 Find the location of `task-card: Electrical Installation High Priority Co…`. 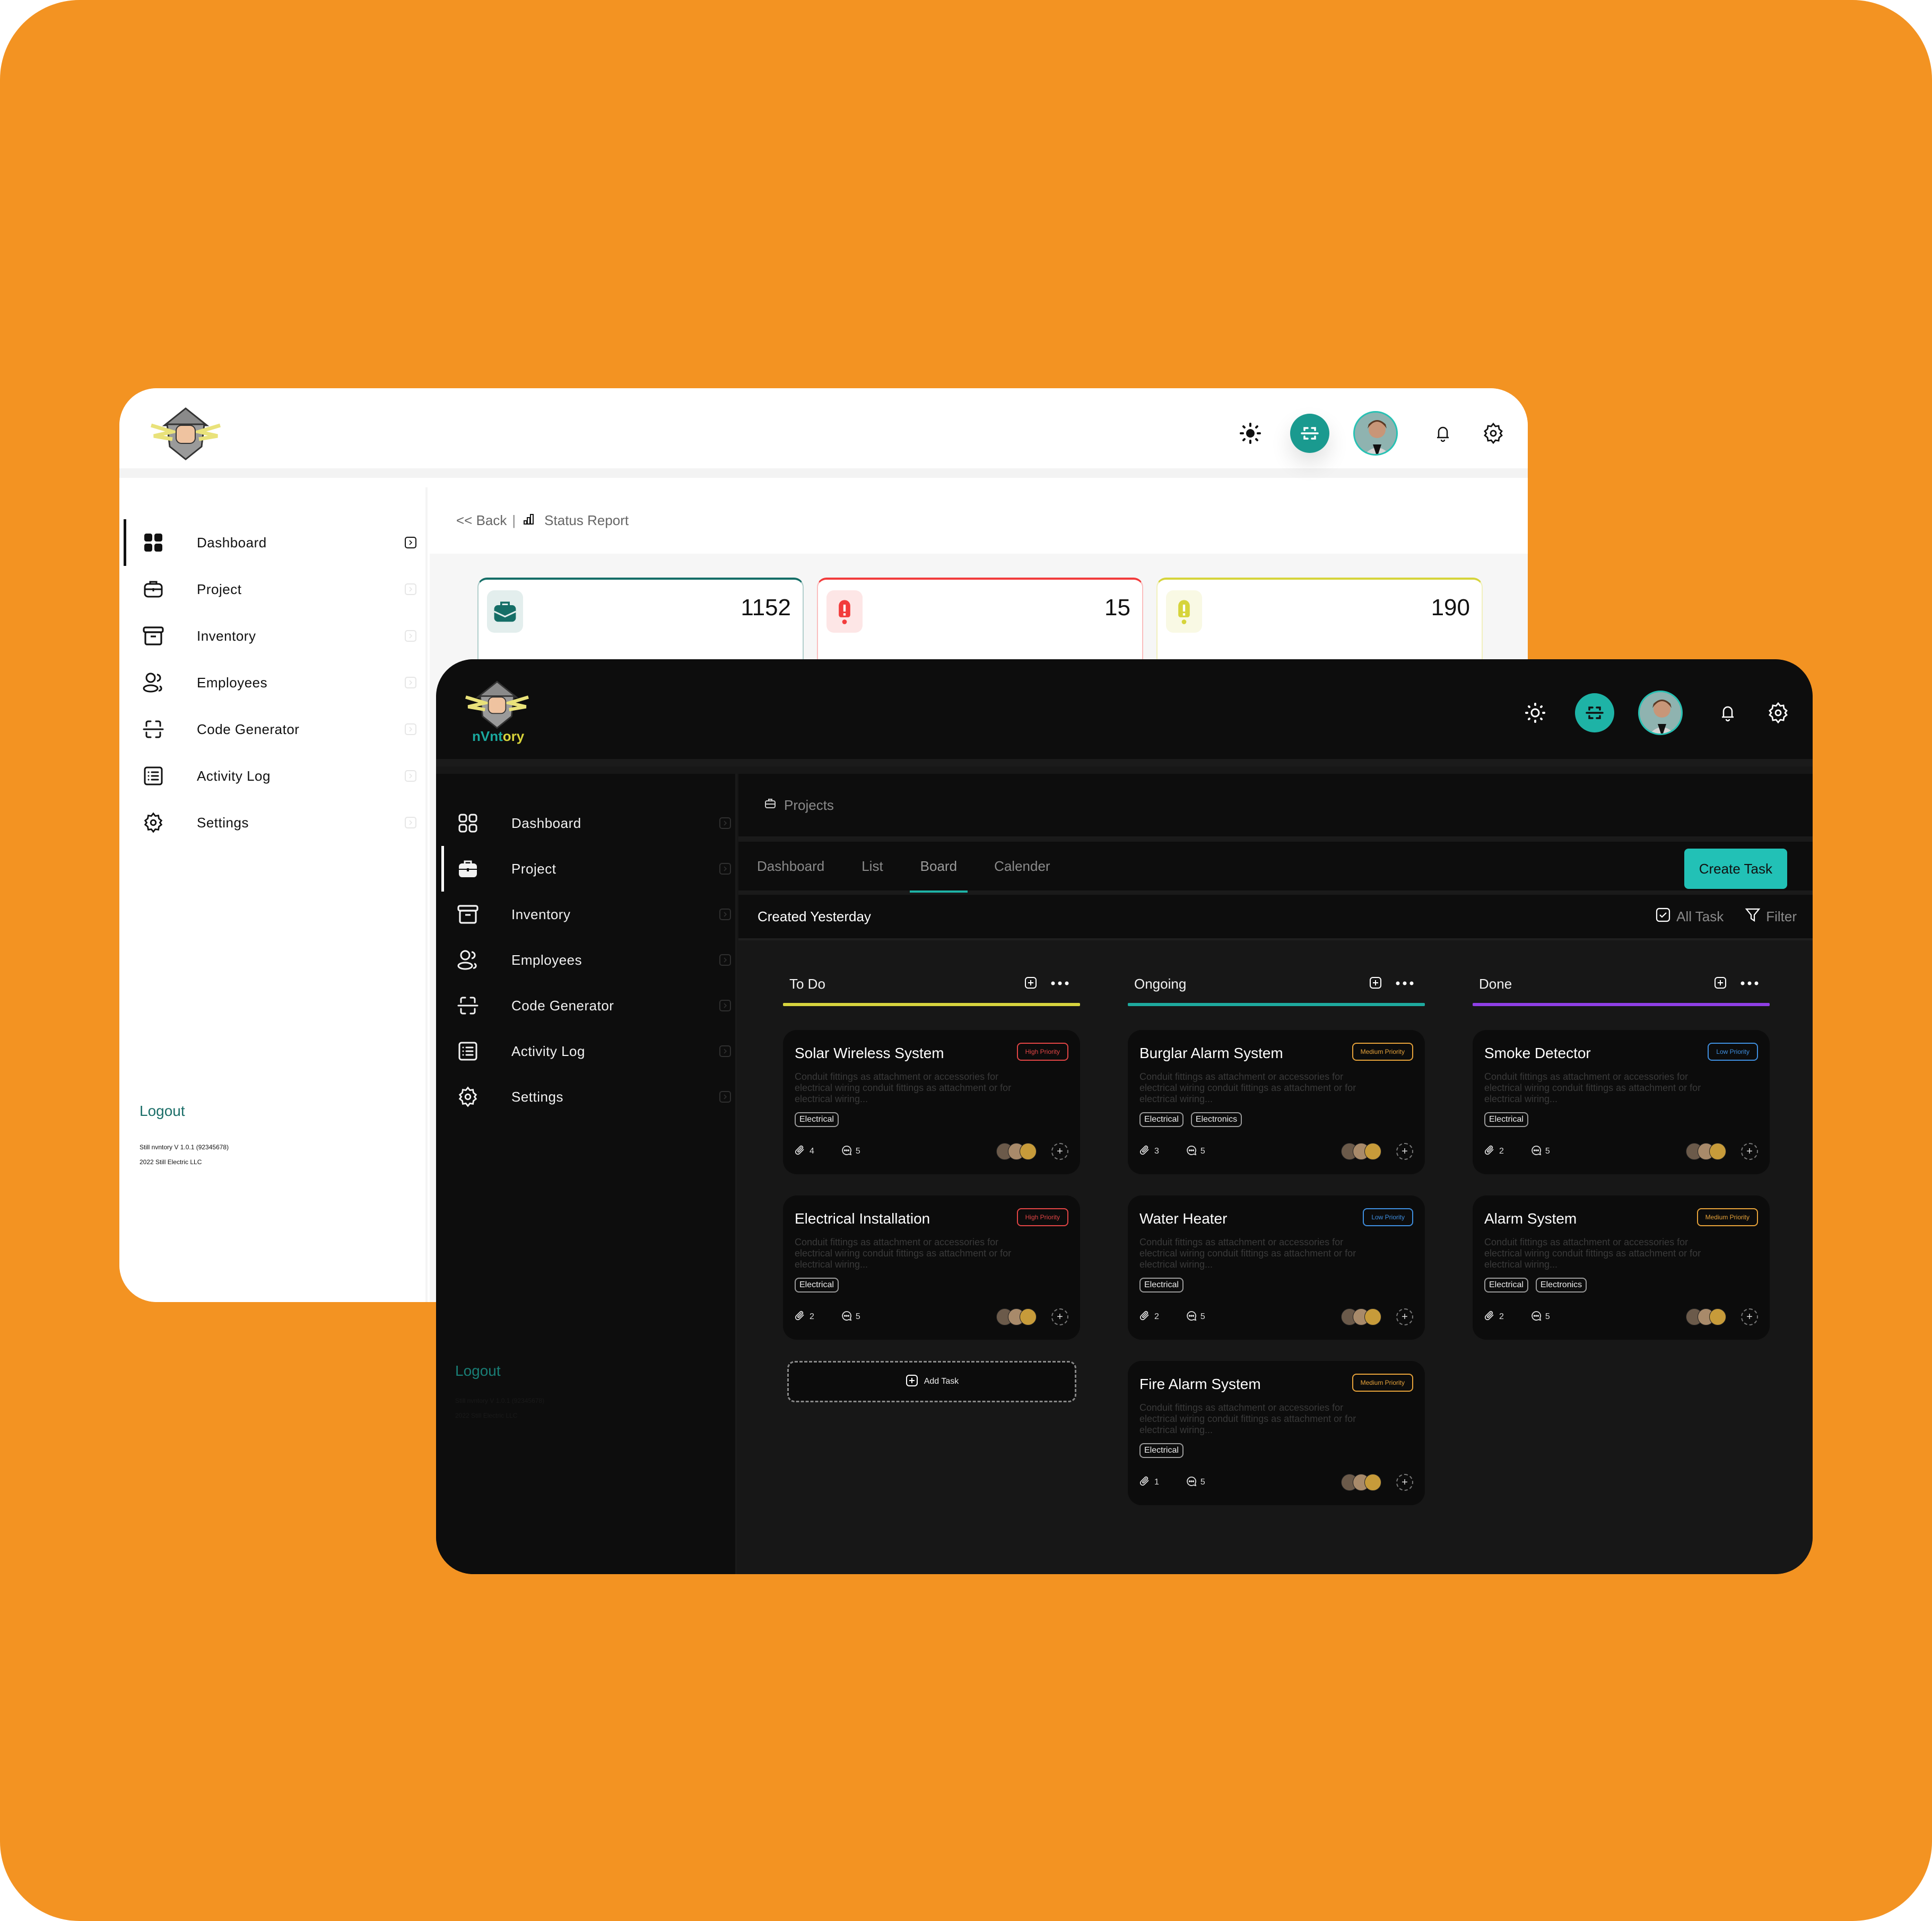

task-card: Electrical Installation High Priority Co… is located at coordinates (932, 1268).